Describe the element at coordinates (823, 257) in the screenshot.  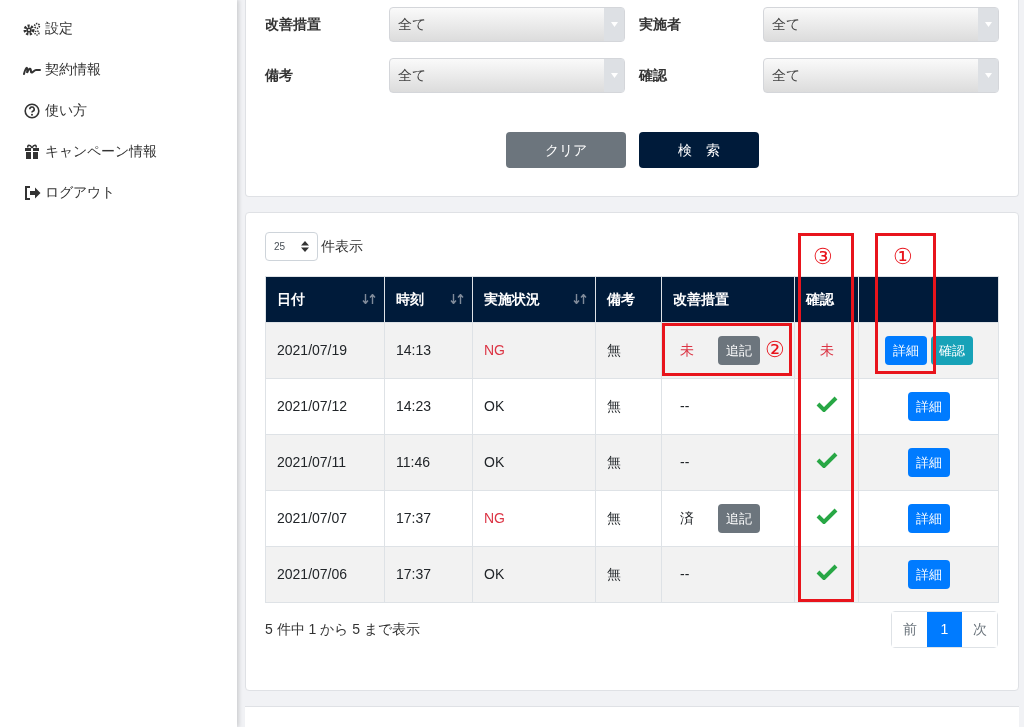
I see `callout-number: ③` at that location.